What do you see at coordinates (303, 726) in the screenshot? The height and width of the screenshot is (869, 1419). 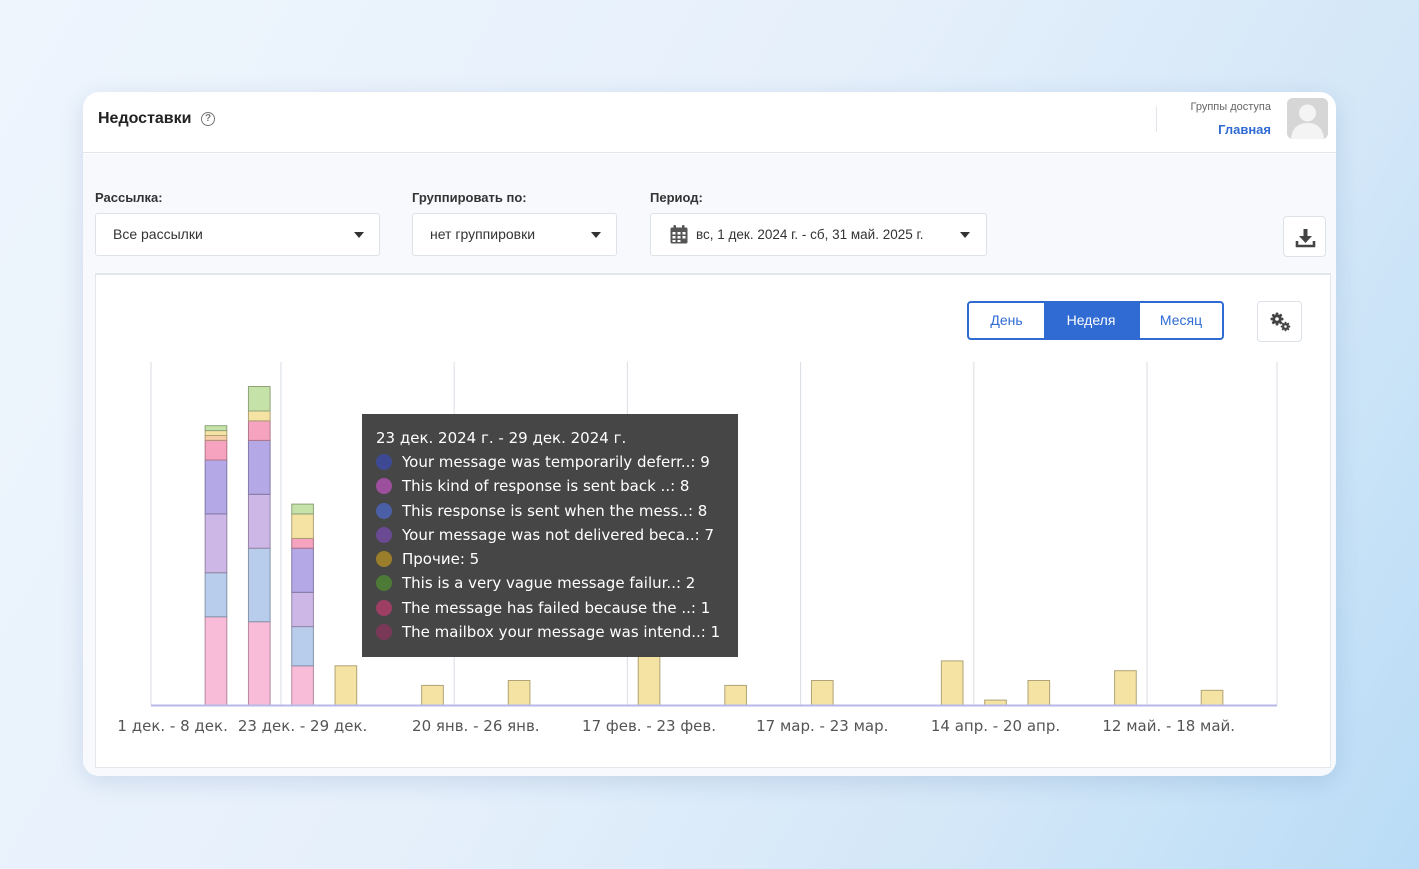 I see `x-tick-label: 23 дек. - 29 дек.` at bounding box center [303, 726].